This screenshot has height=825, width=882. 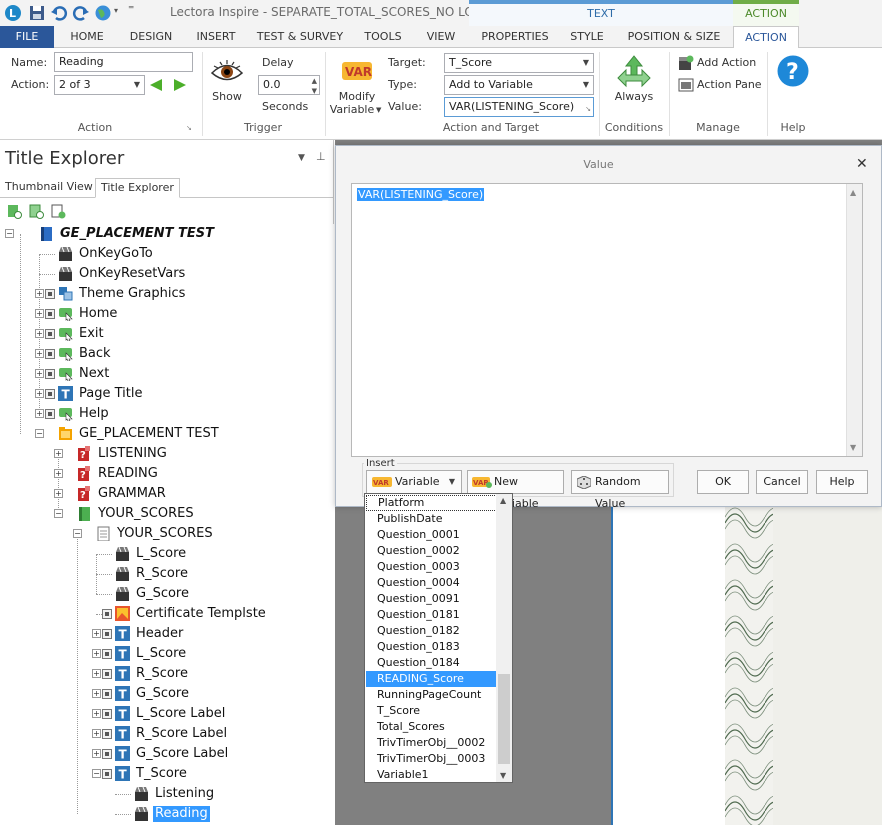 I want to click on close-icon: ✕, so click(x=862, y=164).